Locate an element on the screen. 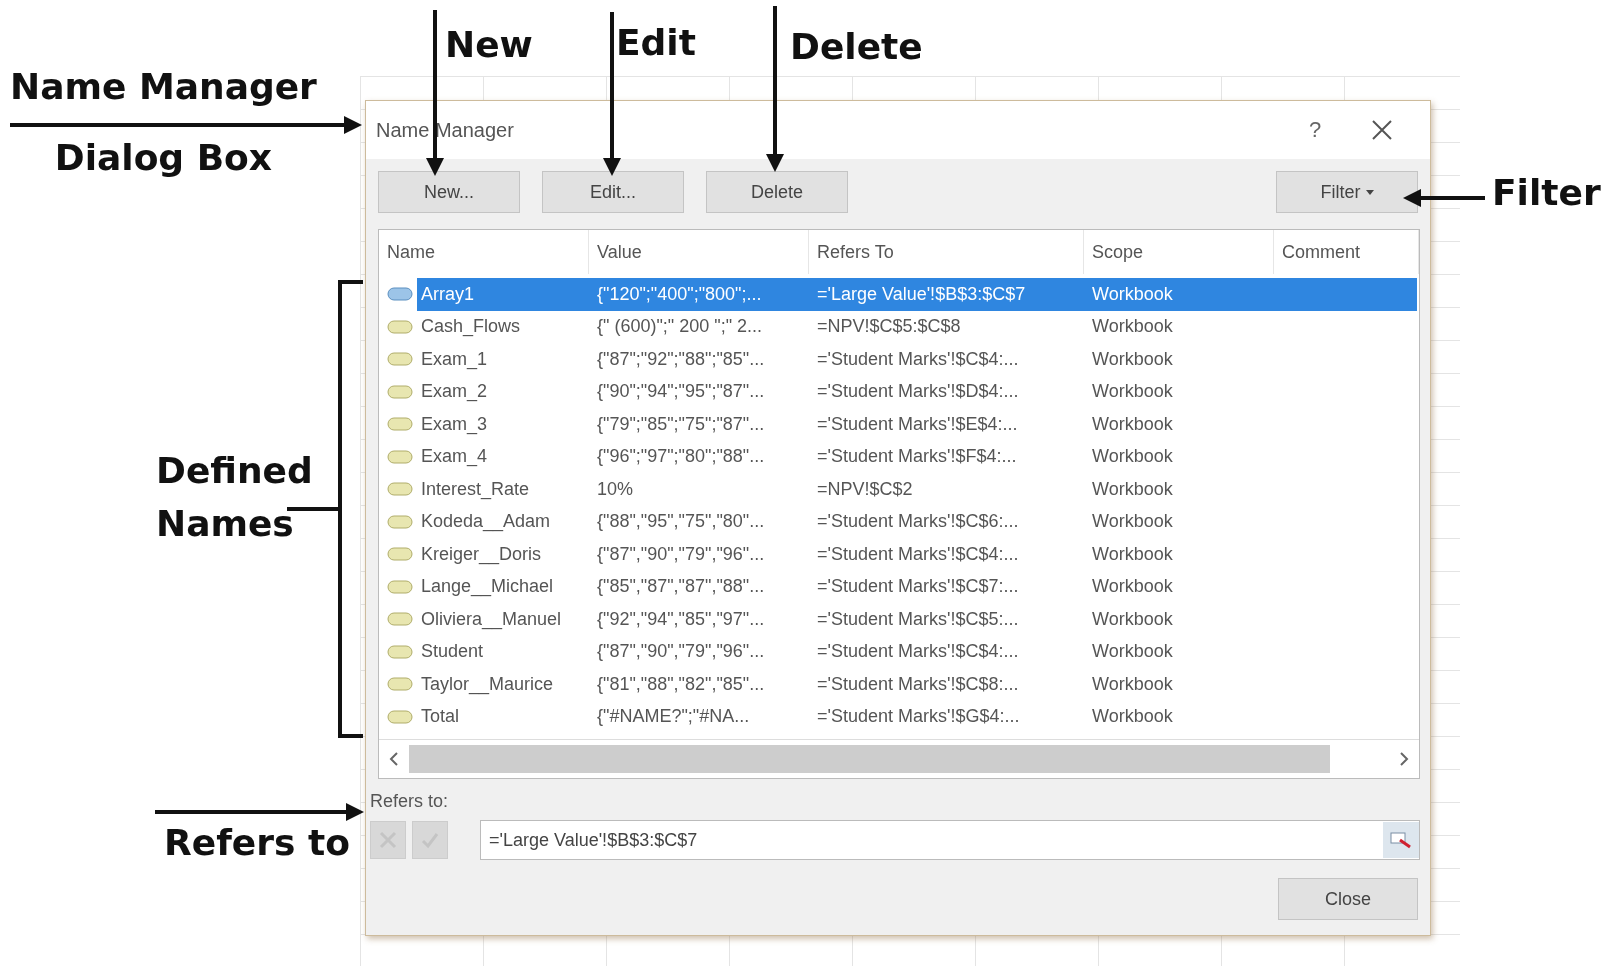 The image size is (1608, 966). annotation-label: Defined is located at coordinates (234, 471).